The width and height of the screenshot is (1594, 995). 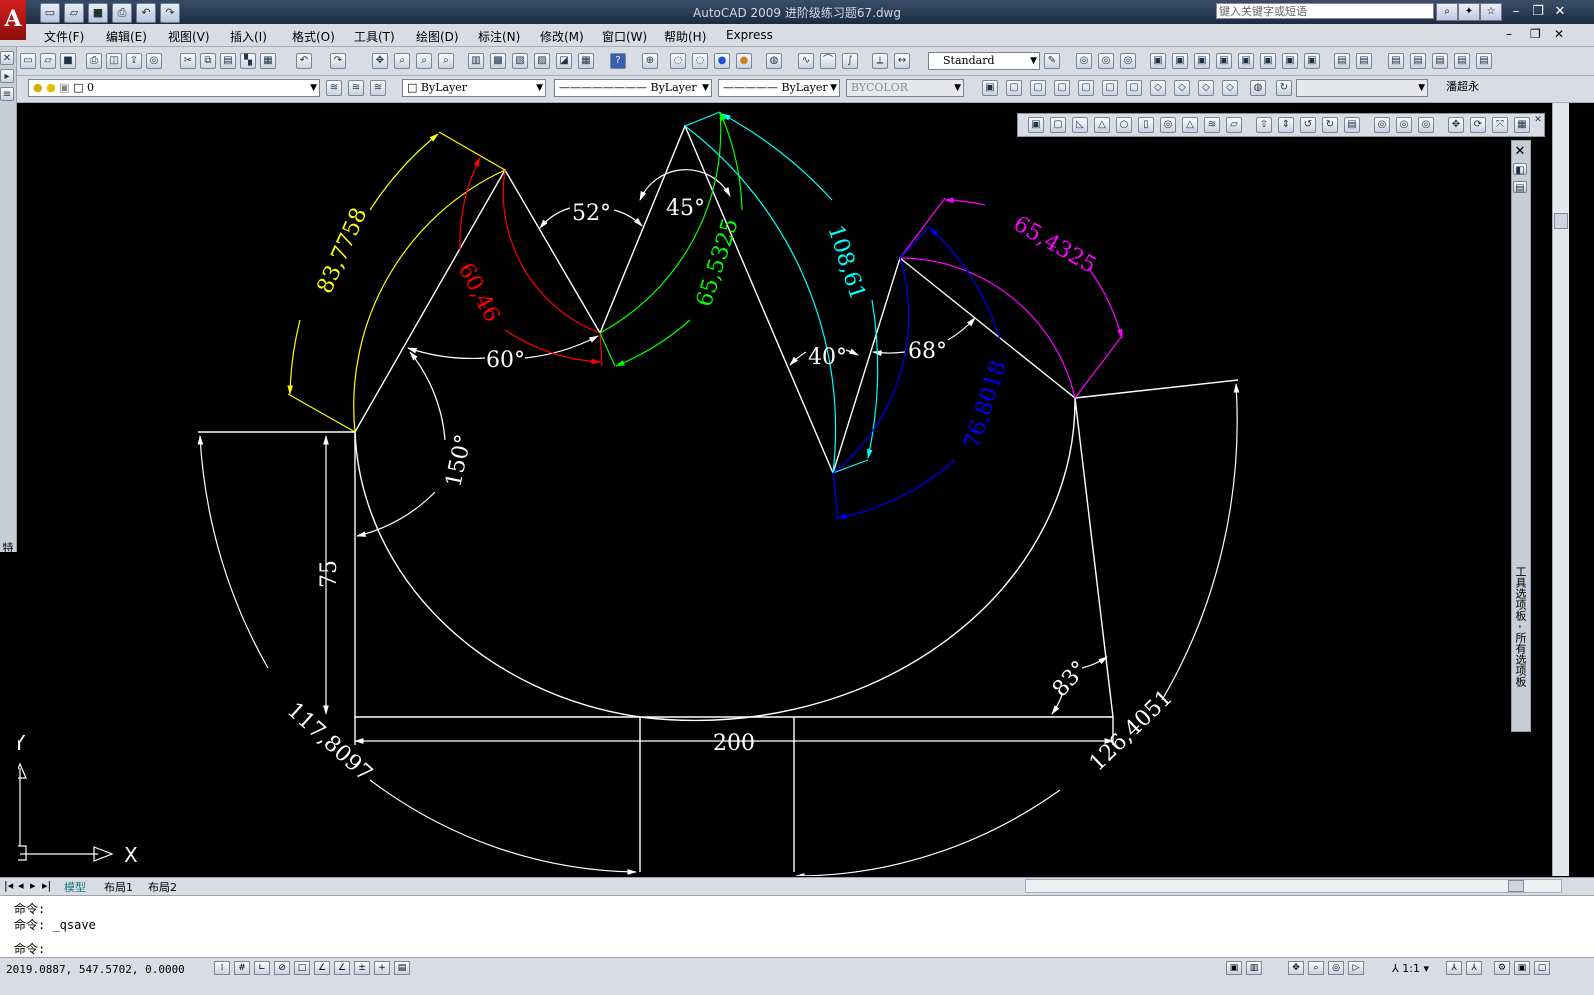 I want to click on show-lineweight-icon: +, so click(x=382, y=968).